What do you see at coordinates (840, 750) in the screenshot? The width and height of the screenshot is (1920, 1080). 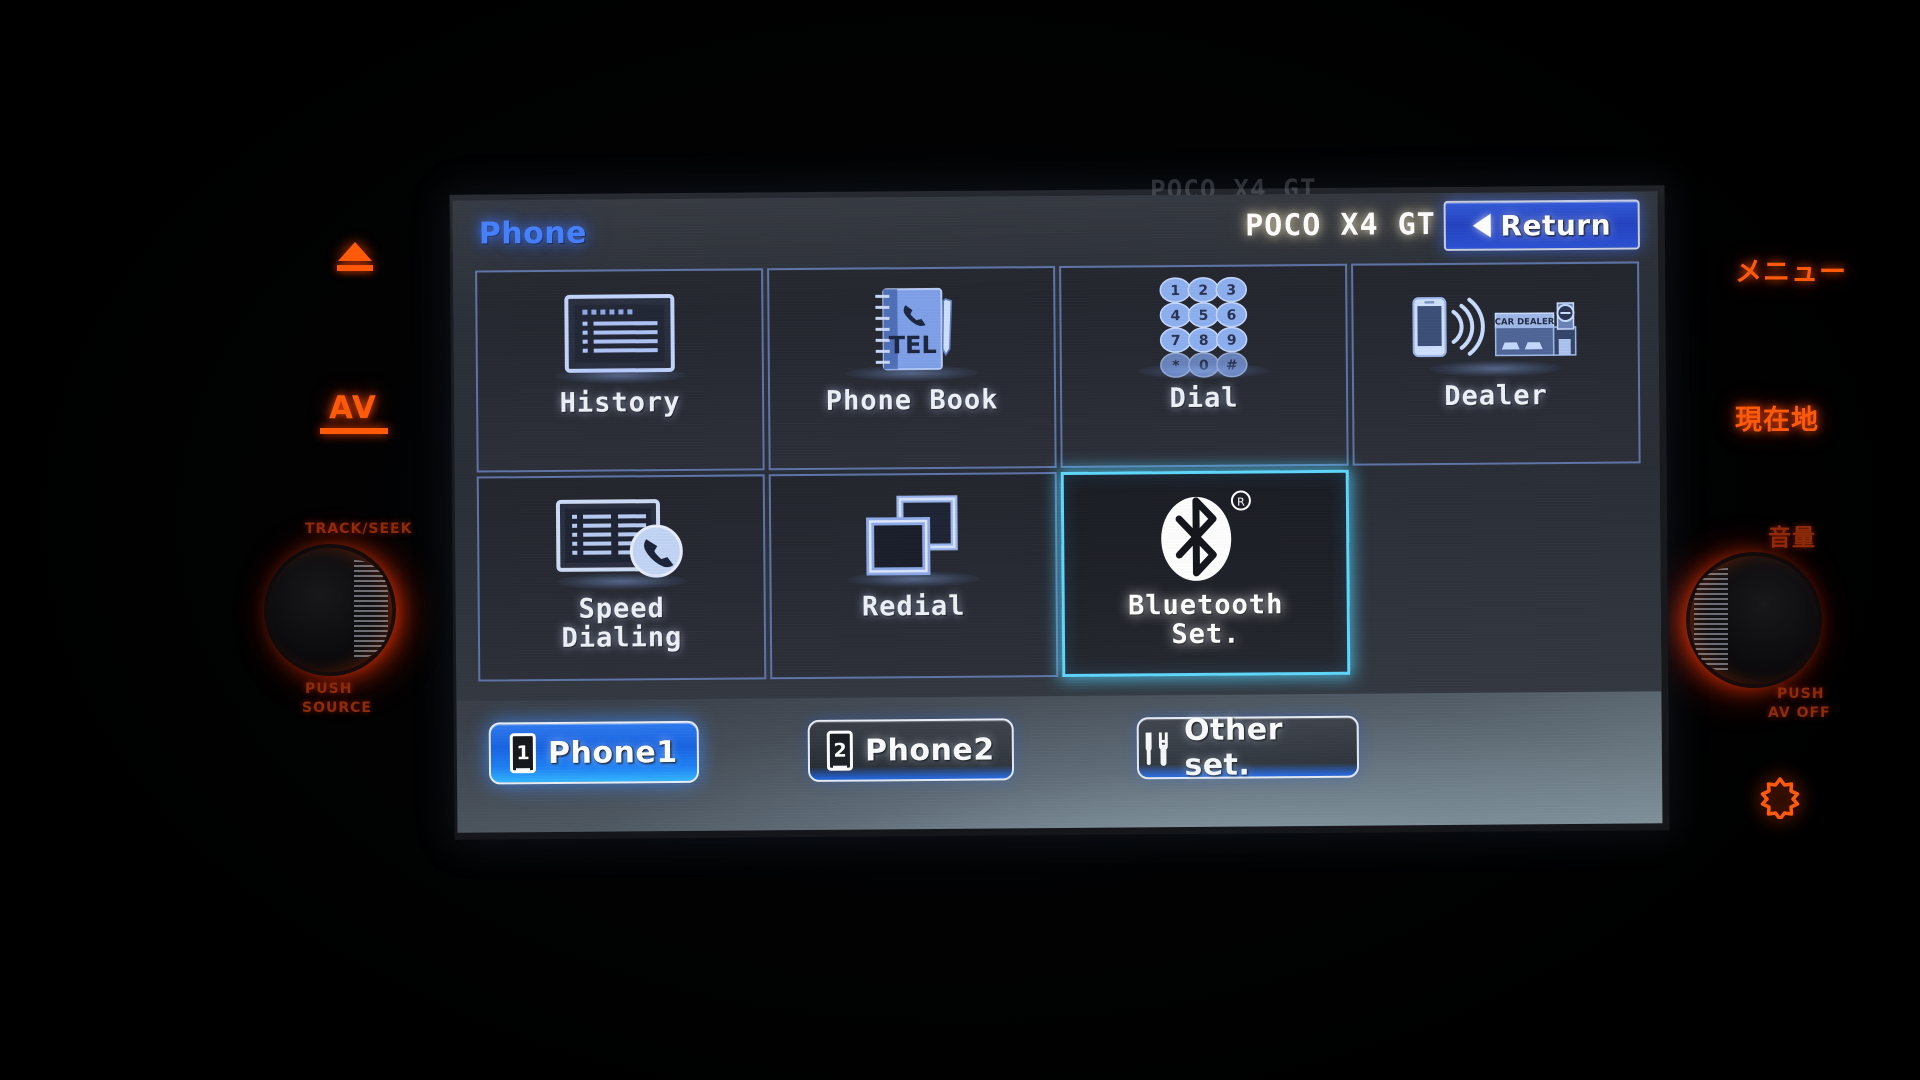 I see `phone2-badge-icon: 2` at bounding box center [840, 750].